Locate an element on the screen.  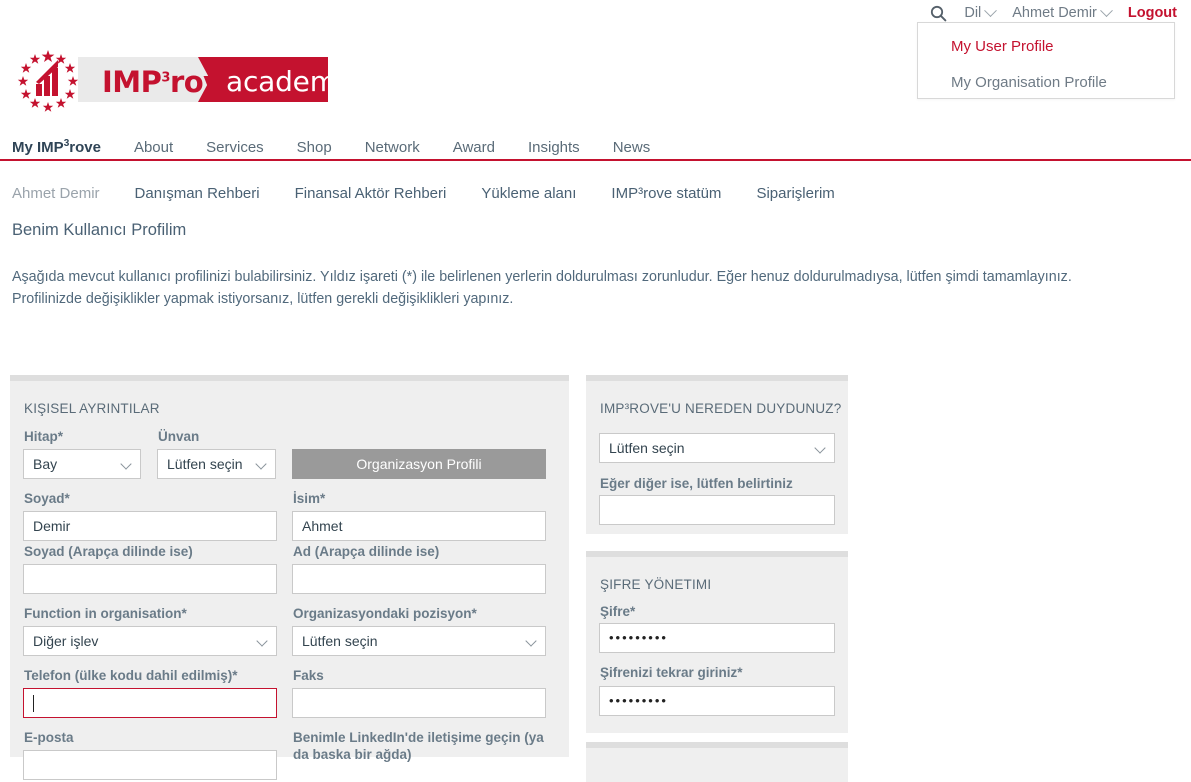
language-label: Dil is located at coordinates (973, 13).